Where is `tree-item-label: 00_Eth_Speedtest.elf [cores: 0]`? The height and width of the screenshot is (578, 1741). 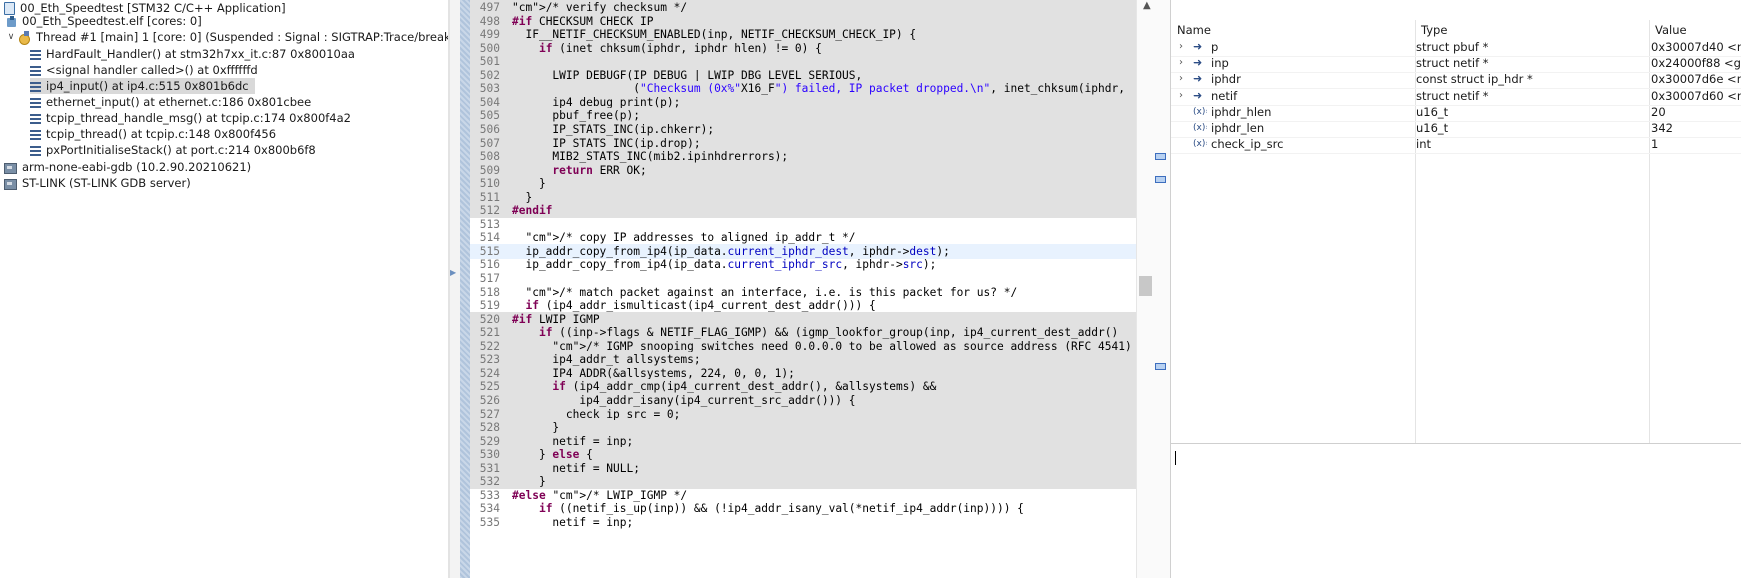 tree-item-label: 00_Eth_Speedtest.elf [cores: 0] is located at coordinates (112, 21).